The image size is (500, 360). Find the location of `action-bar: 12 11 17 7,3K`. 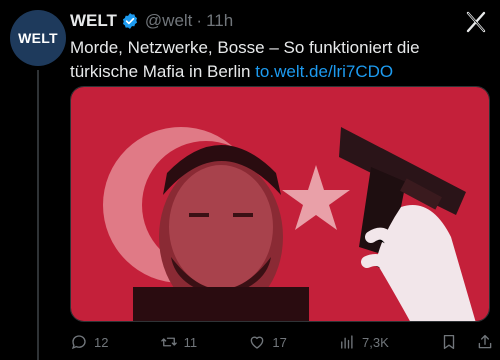

action-bar: 12 11 17 7,3K is located at coordinates (282, 342).